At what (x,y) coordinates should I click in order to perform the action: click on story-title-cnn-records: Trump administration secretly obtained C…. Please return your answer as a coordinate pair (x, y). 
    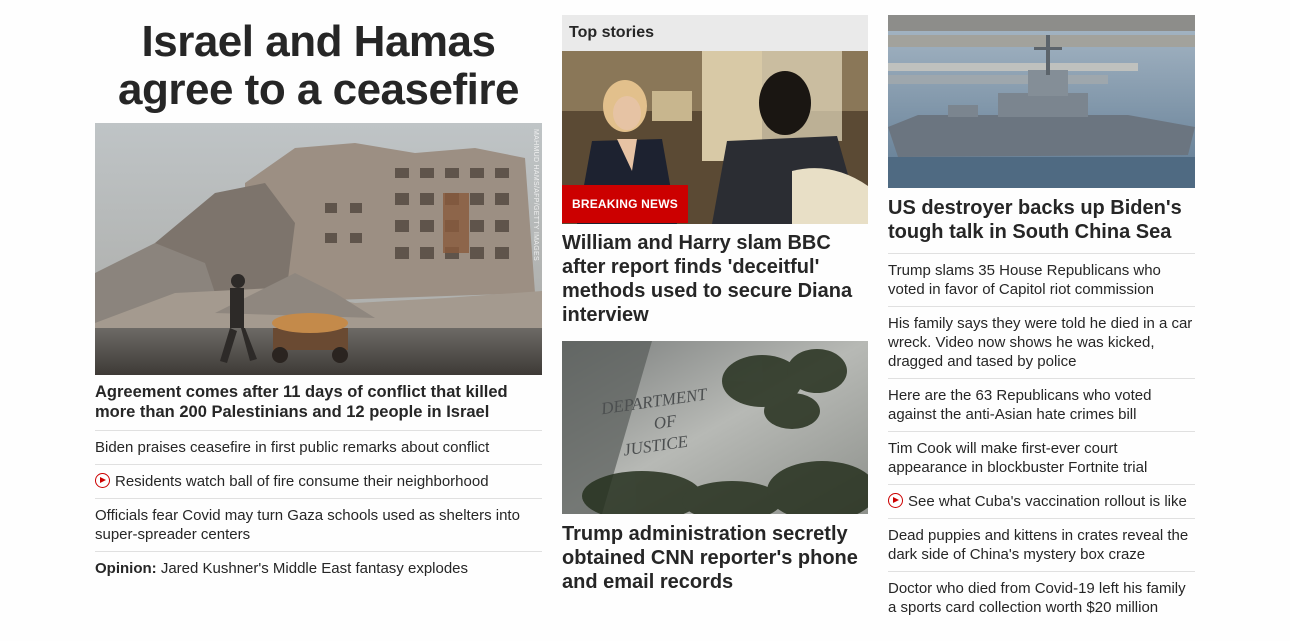
    Looking at the image, I should click on (715, 558).